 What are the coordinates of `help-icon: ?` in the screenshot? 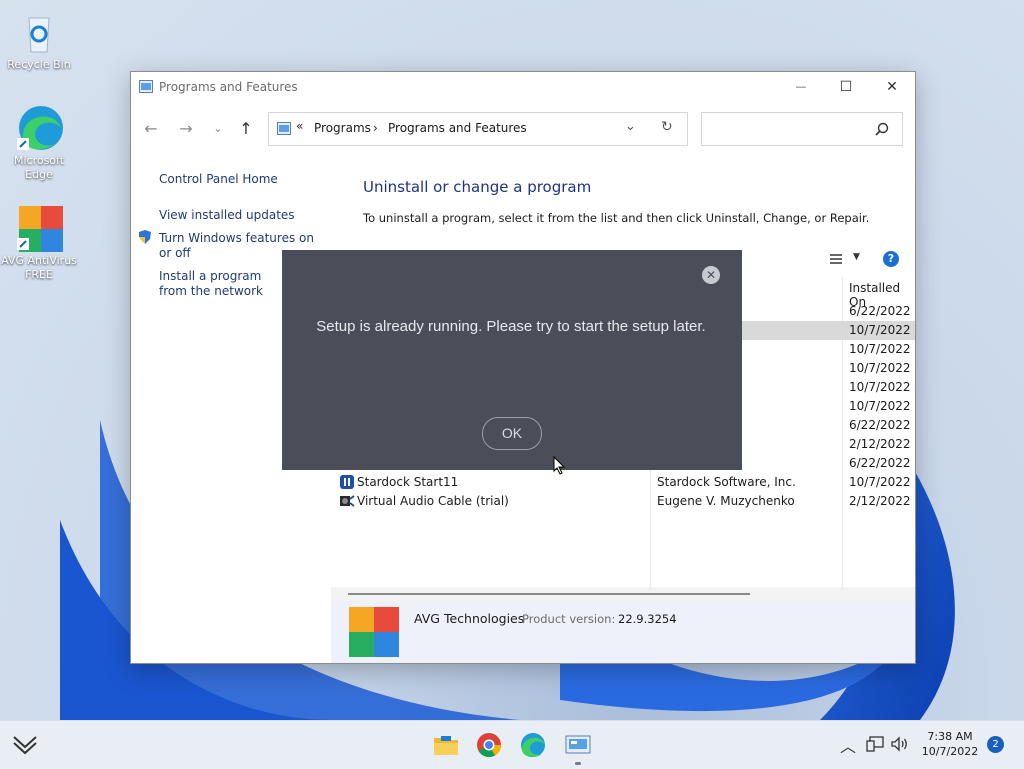 It's located at (891, 259).